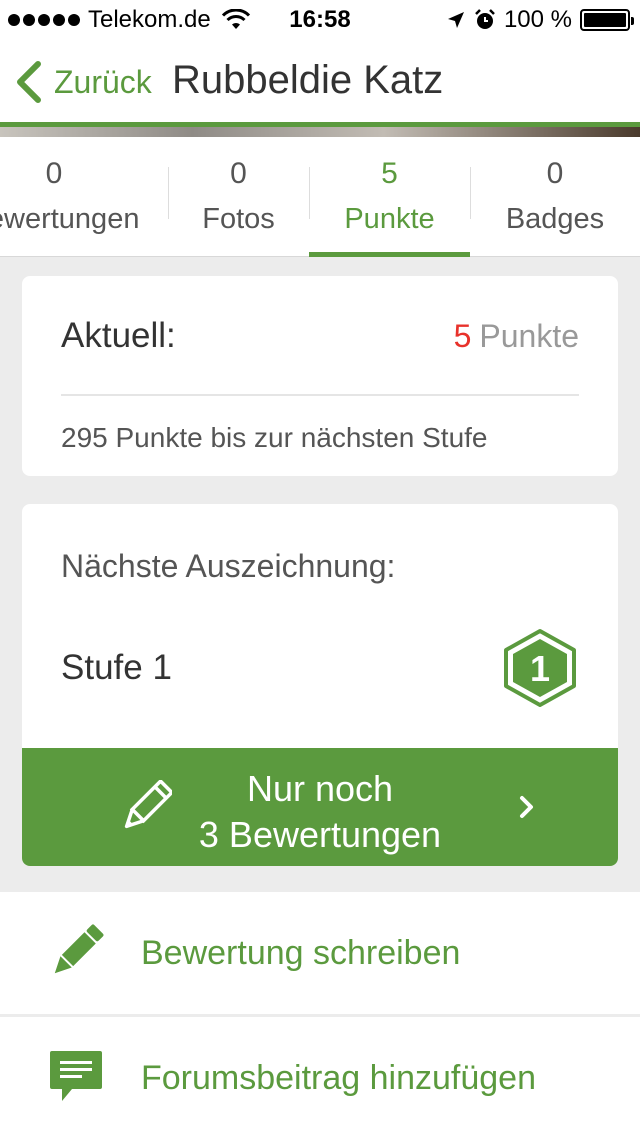 The width and height of the screenshot is (640, 1136). Describe the element at coordinates (320, 788) in the screenshot. I see `cta-line-1: Nur noch` at that location.